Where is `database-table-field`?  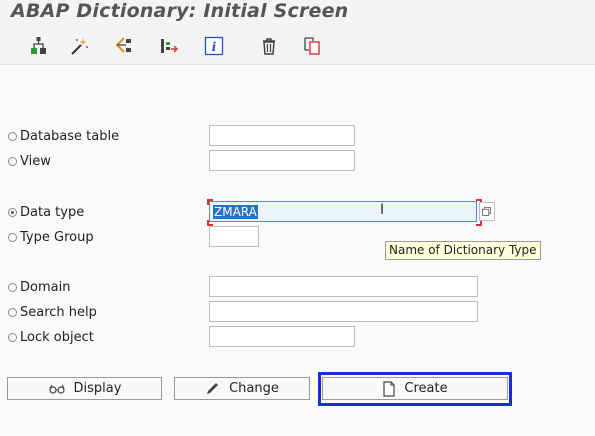 database-table-field is located at coordinates (282, 135).